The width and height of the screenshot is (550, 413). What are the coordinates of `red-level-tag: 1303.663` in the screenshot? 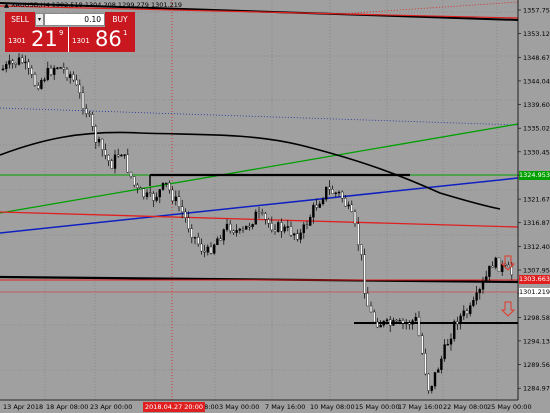 It's located at (534, 279).